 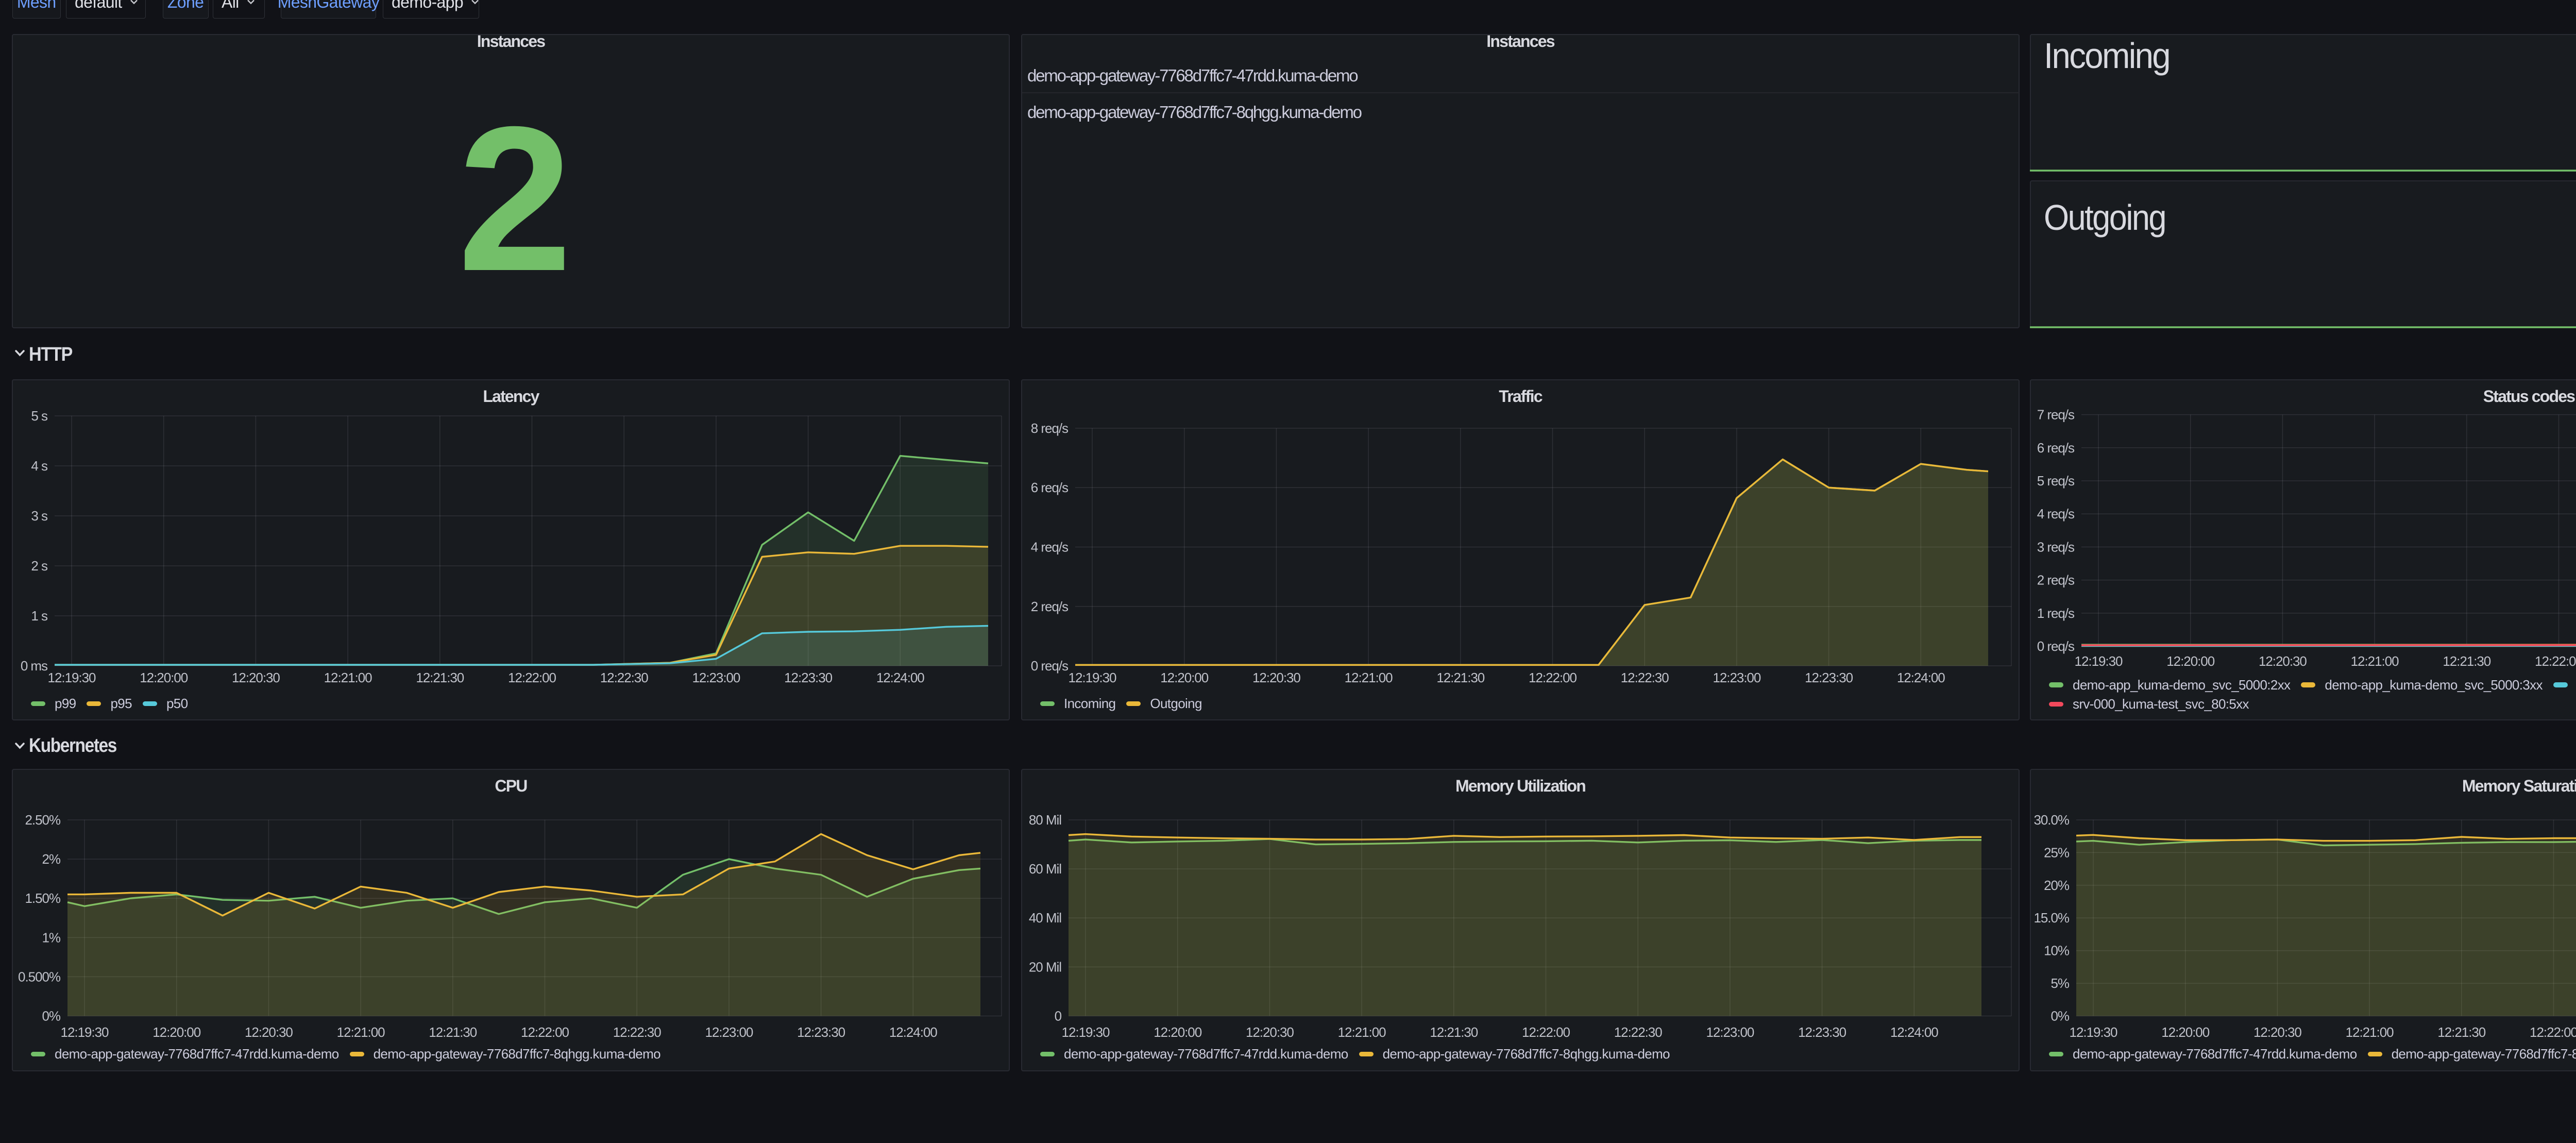 What do you see at coordinates (2051, 820) in the screenshot?
I see `svg-text: 30.0%` at bounding box center [2051, 820].